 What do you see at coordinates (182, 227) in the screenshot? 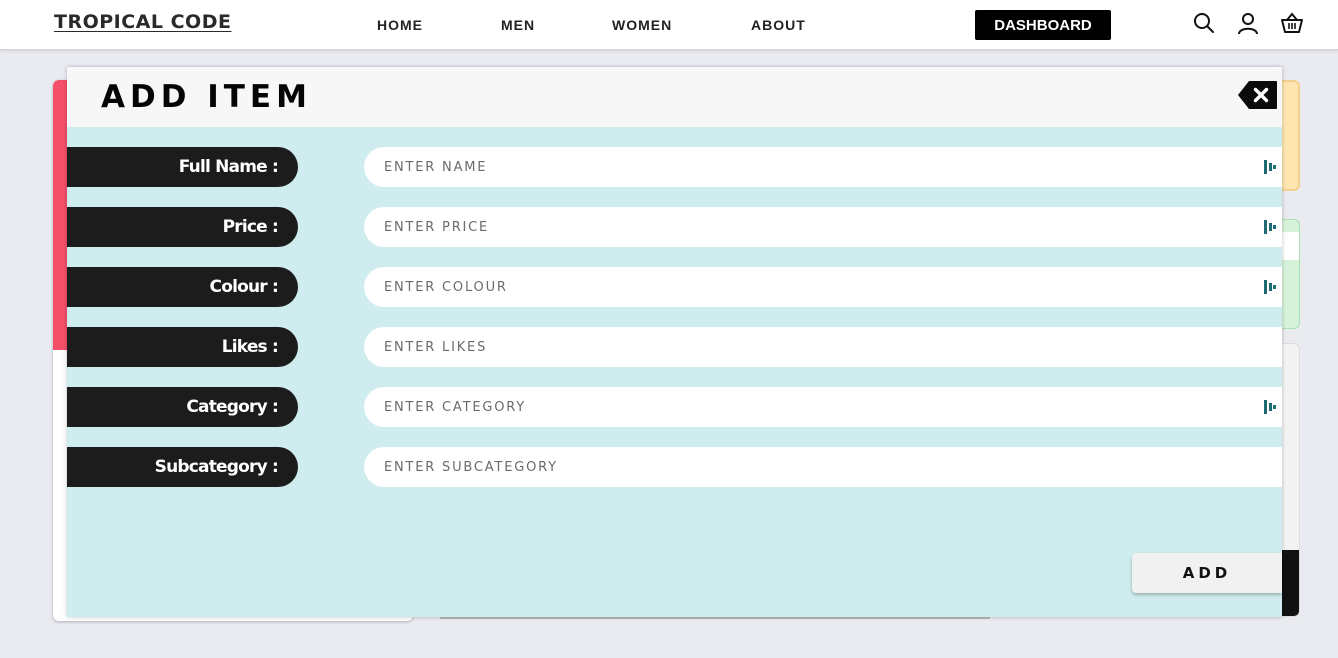
I see `price-label: Price :` at bounding box center [182, 227].